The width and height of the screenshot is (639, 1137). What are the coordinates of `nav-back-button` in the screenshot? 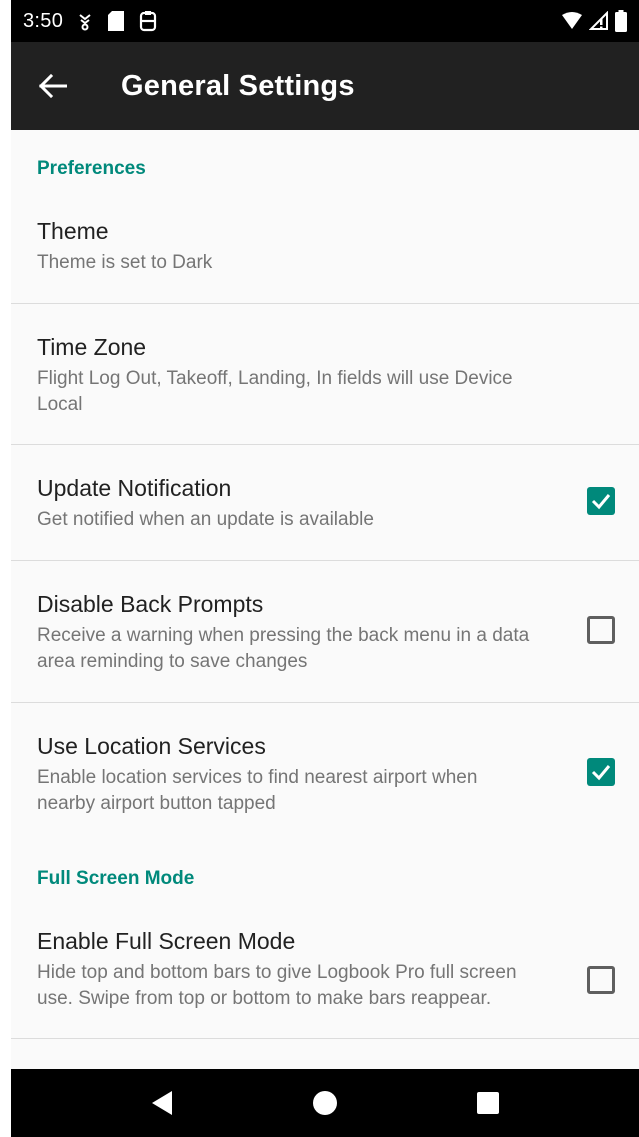 It's located at (162, 1103).